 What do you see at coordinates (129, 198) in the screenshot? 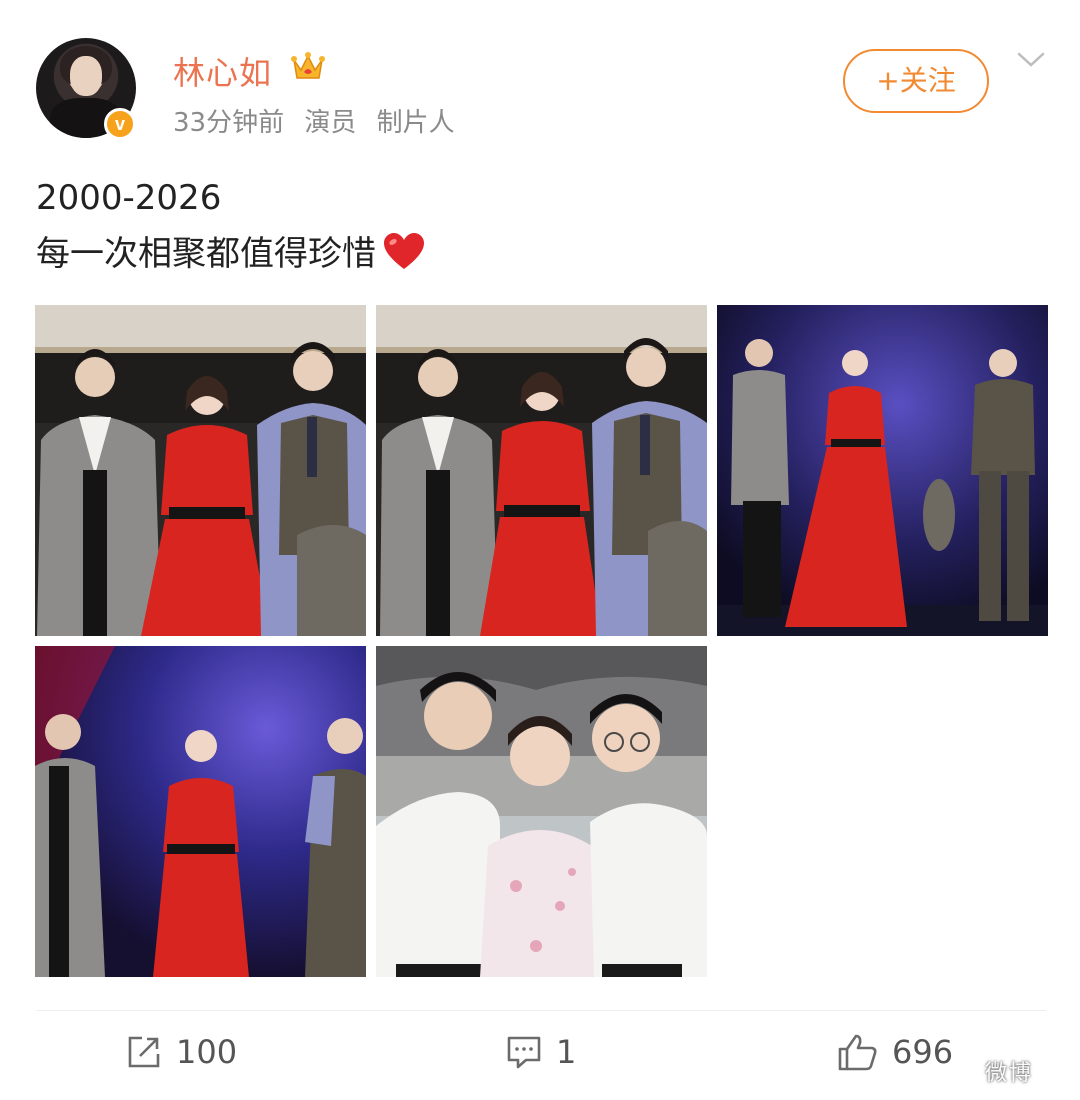
I see `post-text-line-1: 2000-2026` at bounding box center [129, 198].